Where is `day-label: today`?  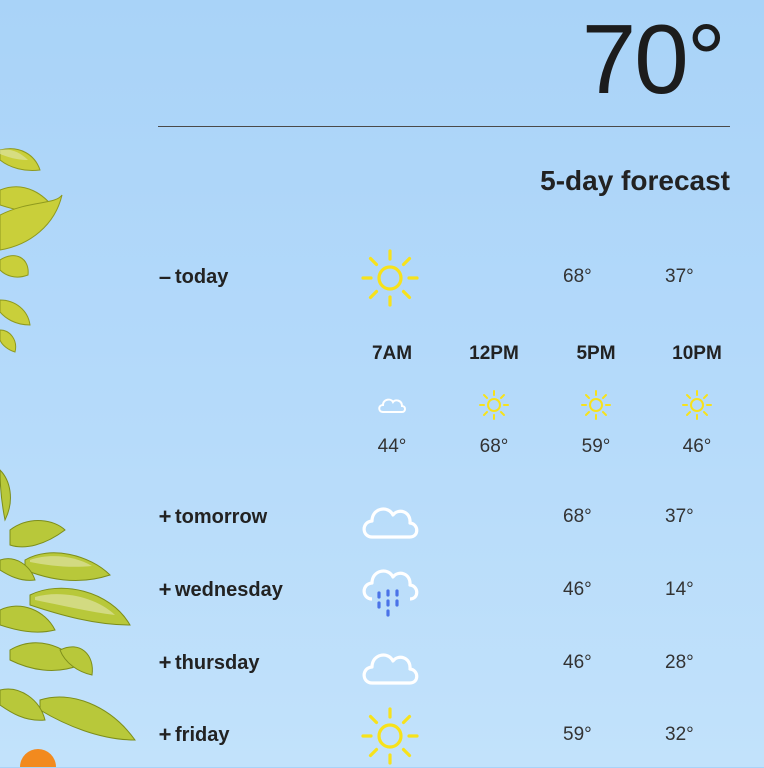
day-label: today is located at coordinates (201, 277).